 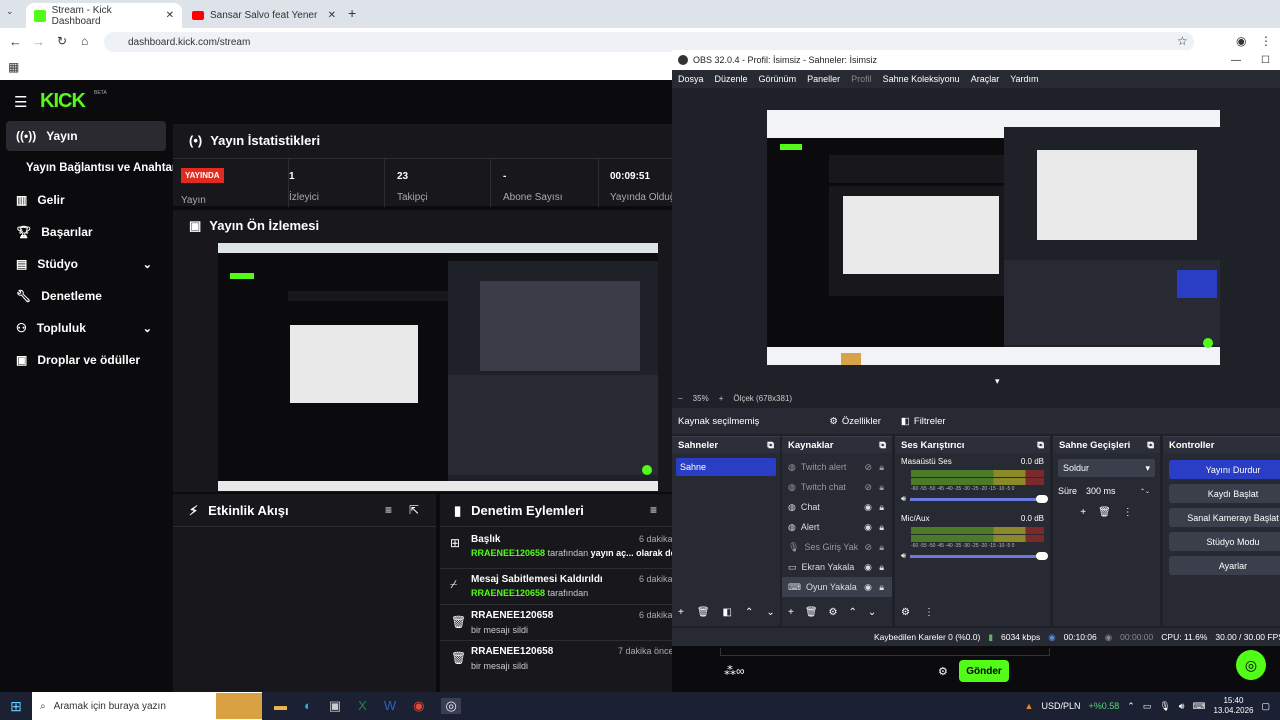 What do you see at coordinates (837, 547) in the screenshot?
I see `source-item: 🎙︎ Ses Giriş Yak ⊘ 🔒︎` at bounding box center [837, 547].